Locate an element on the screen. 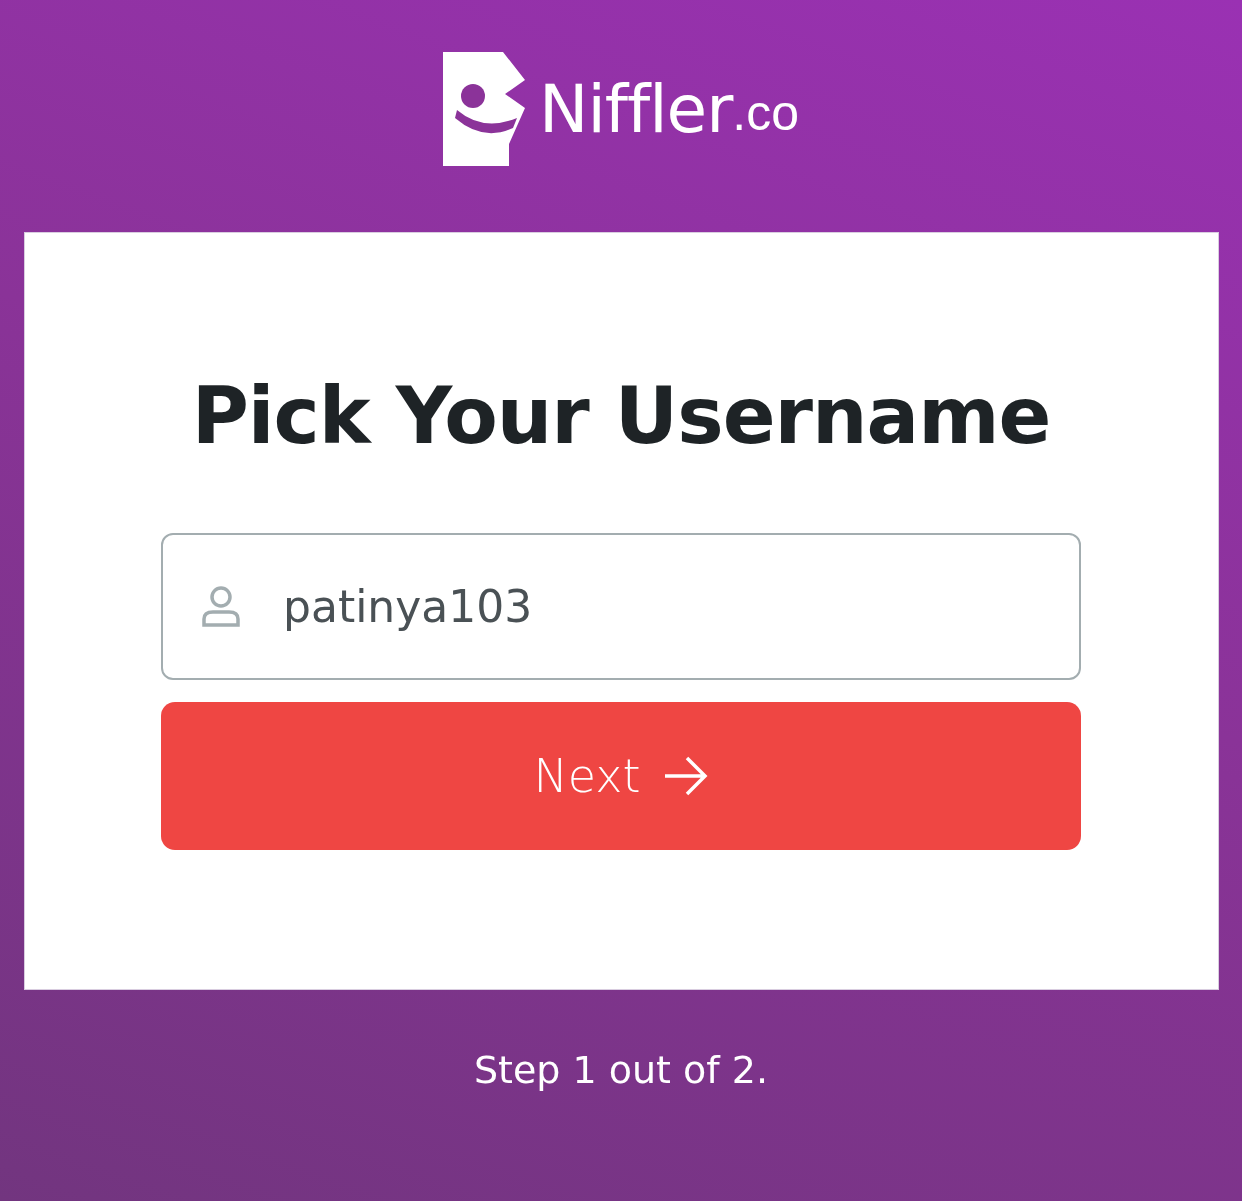 This screenshot has width=1242, height=1201. page-title: Pick Your Username is located at coordinates (621, 416).